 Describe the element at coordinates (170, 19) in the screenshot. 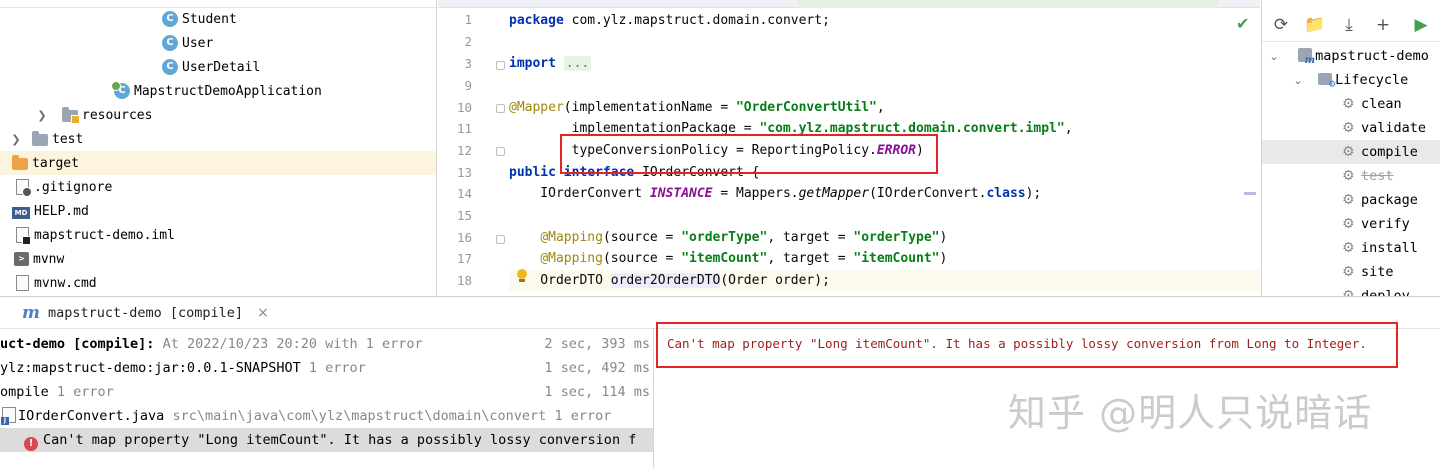

I see `class-icon: C` at that location.